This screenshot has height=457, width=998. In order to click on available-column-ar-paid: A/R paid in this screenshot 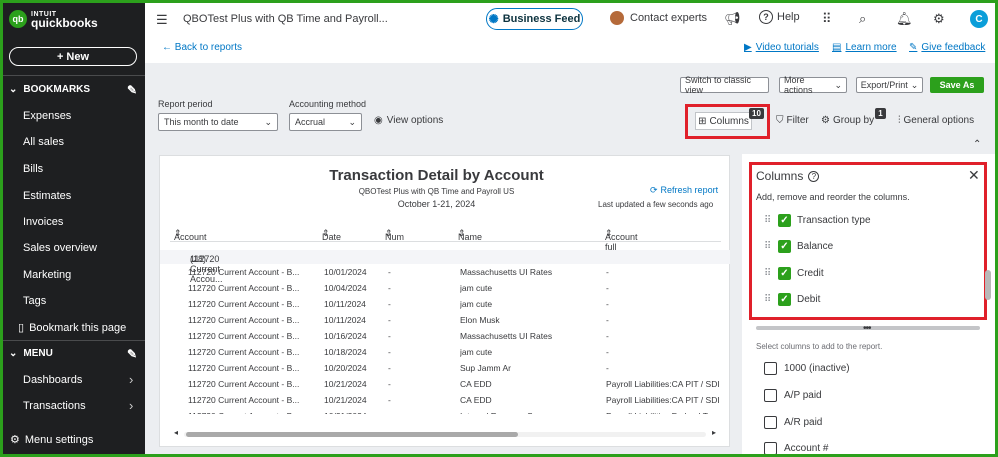, I will do `click(793, 422)`.